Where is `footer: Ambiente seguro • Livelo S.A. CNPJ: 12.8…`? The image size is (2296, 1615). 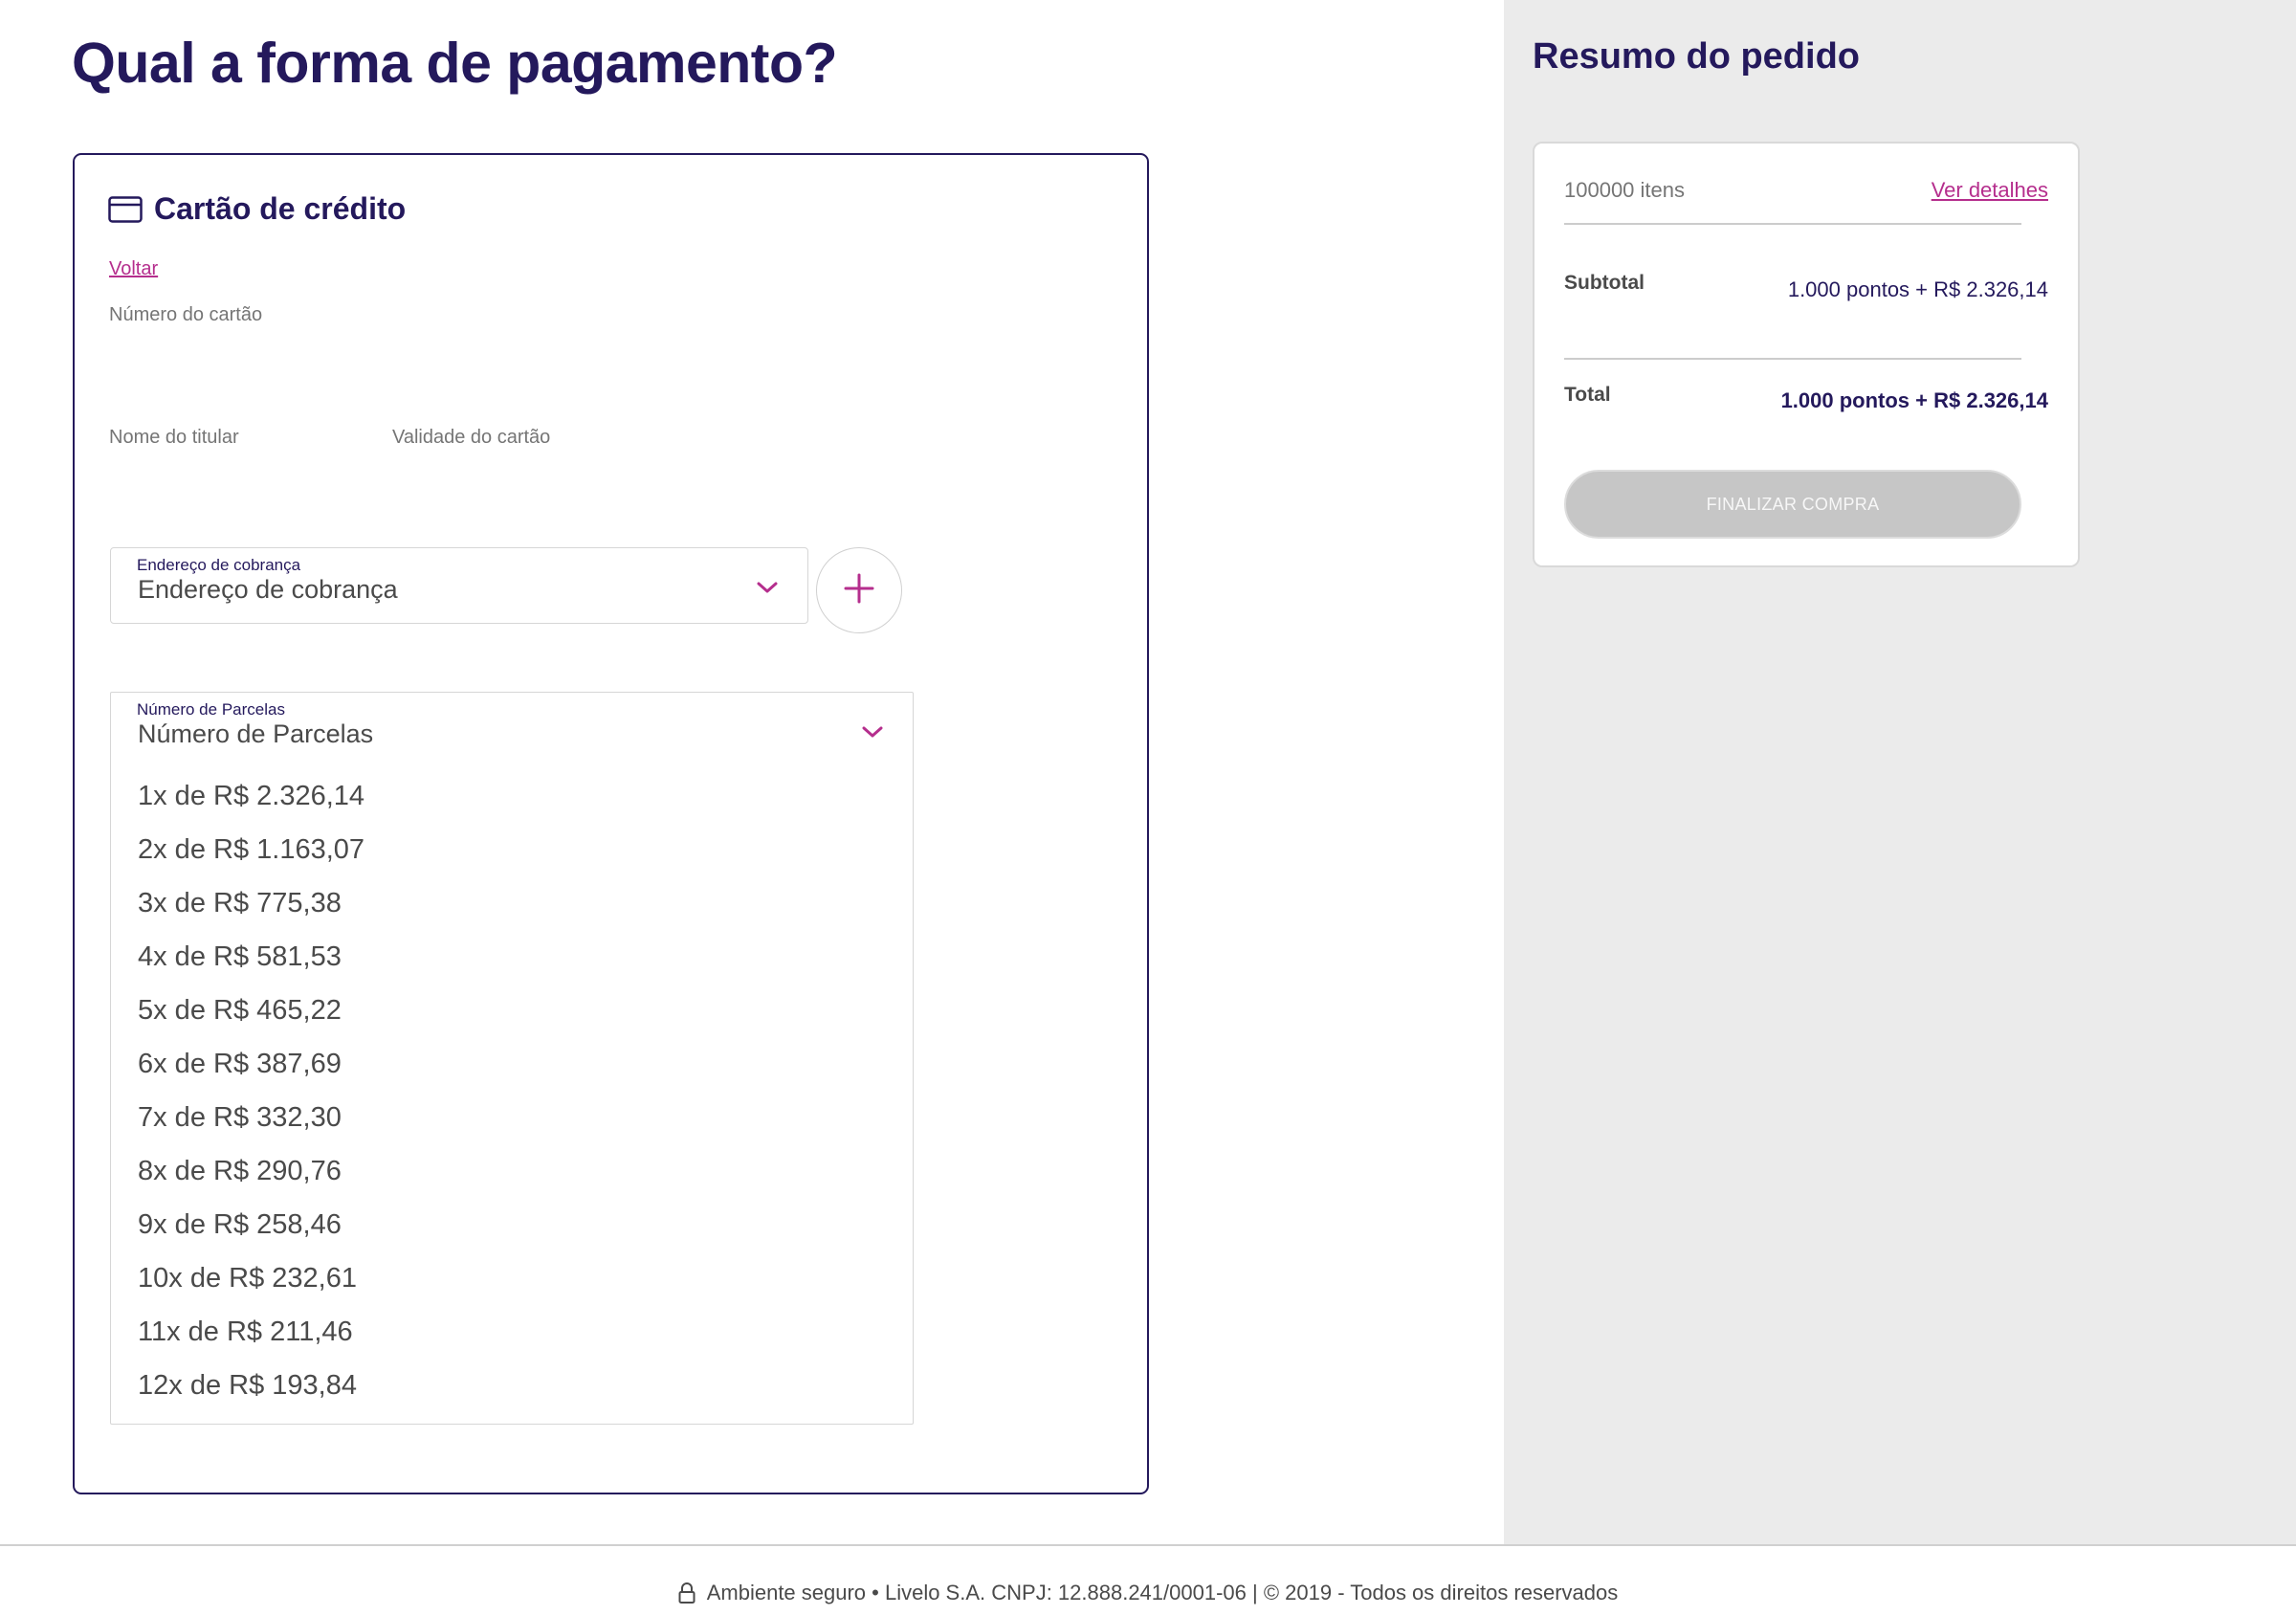
footer: Ambiente seguro • Livelo S.A. CNPJ: 12.8… is located at coordinates (1148, 1579).